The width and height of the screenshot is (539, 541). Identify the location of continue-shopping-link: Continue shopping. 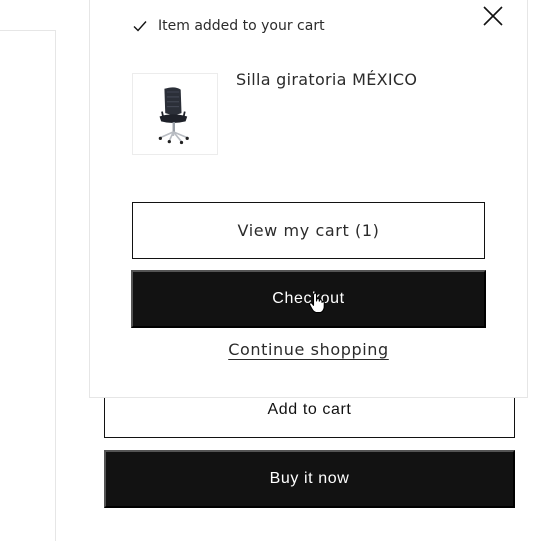
(308, 349).